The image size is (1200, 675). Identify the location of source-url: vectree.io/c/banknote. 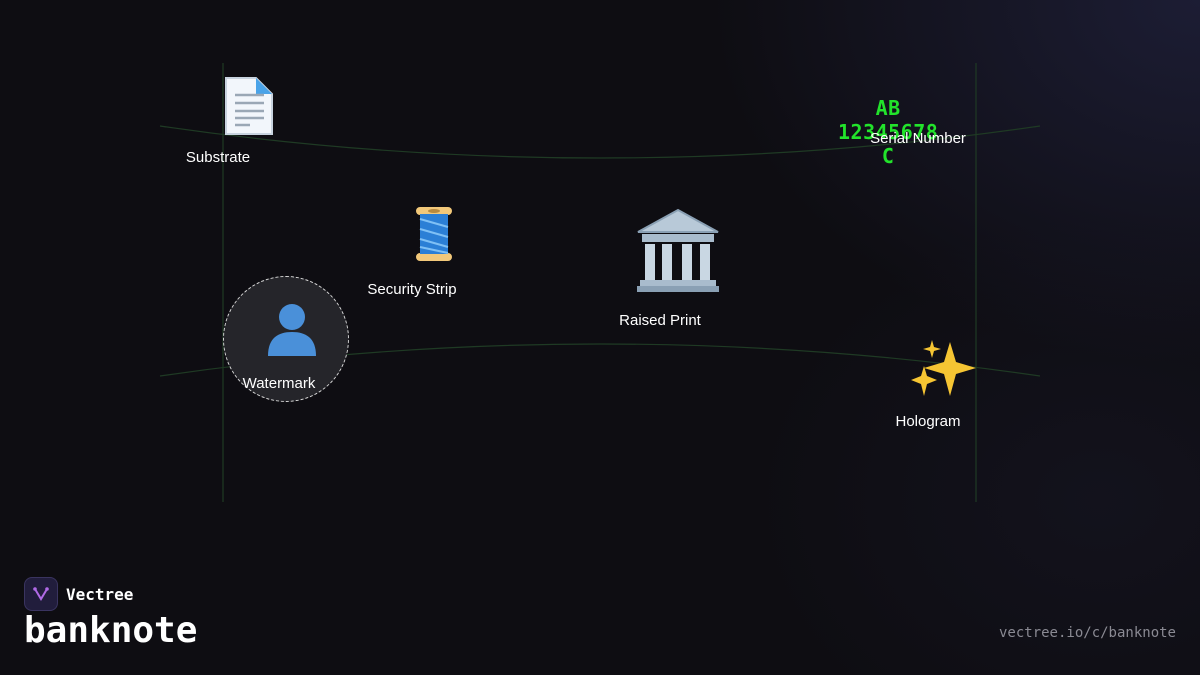
(1087, 633).